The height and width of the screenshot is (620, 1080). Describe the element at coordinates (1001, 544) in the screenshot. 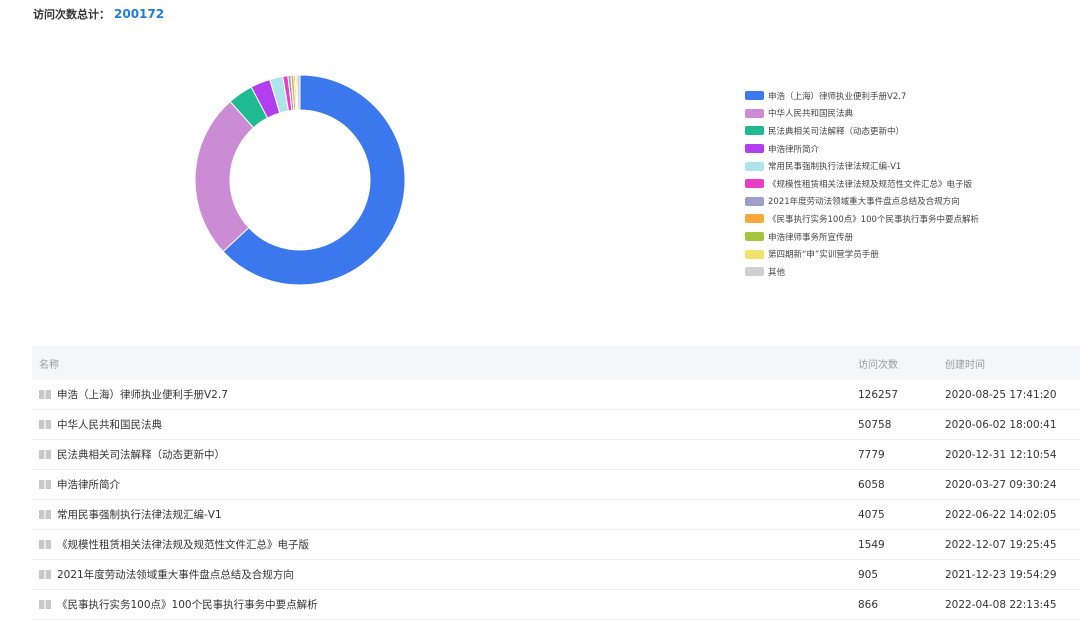

I see `row-date: 2022-12-07 19:25:45` at that location.